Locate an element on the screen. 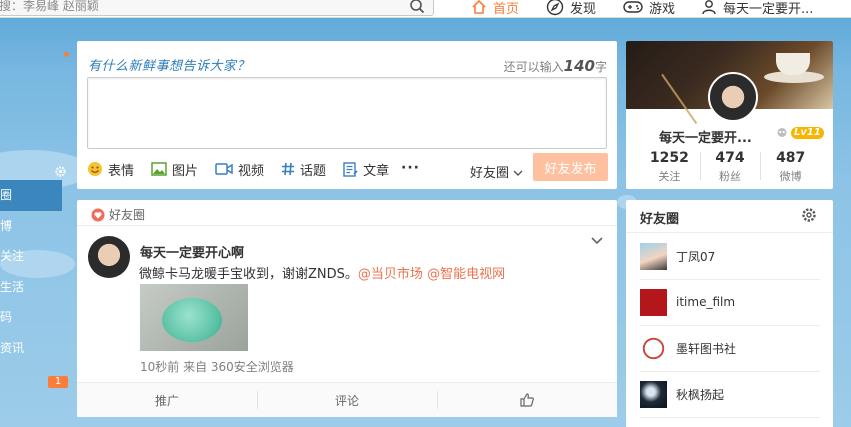  post-author-avatar is located at coordinates (109, 257).